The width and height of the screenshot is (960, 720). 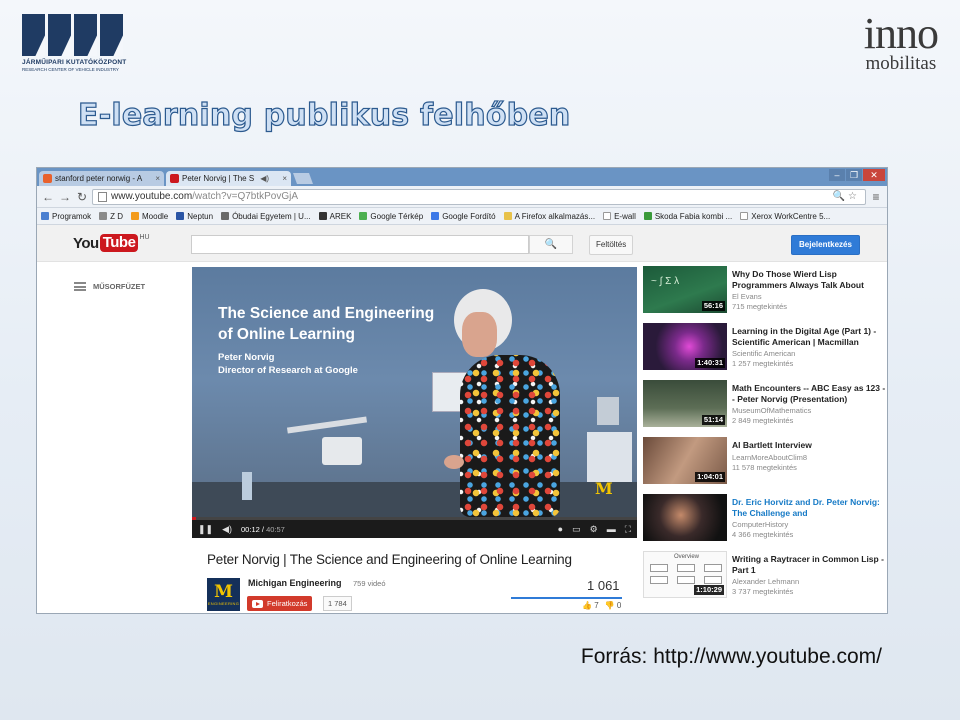 What do you see at coordinates (80, 286) in the screenshot?
I see `hamburger-menu-icon` at bounding box center [80, 286].